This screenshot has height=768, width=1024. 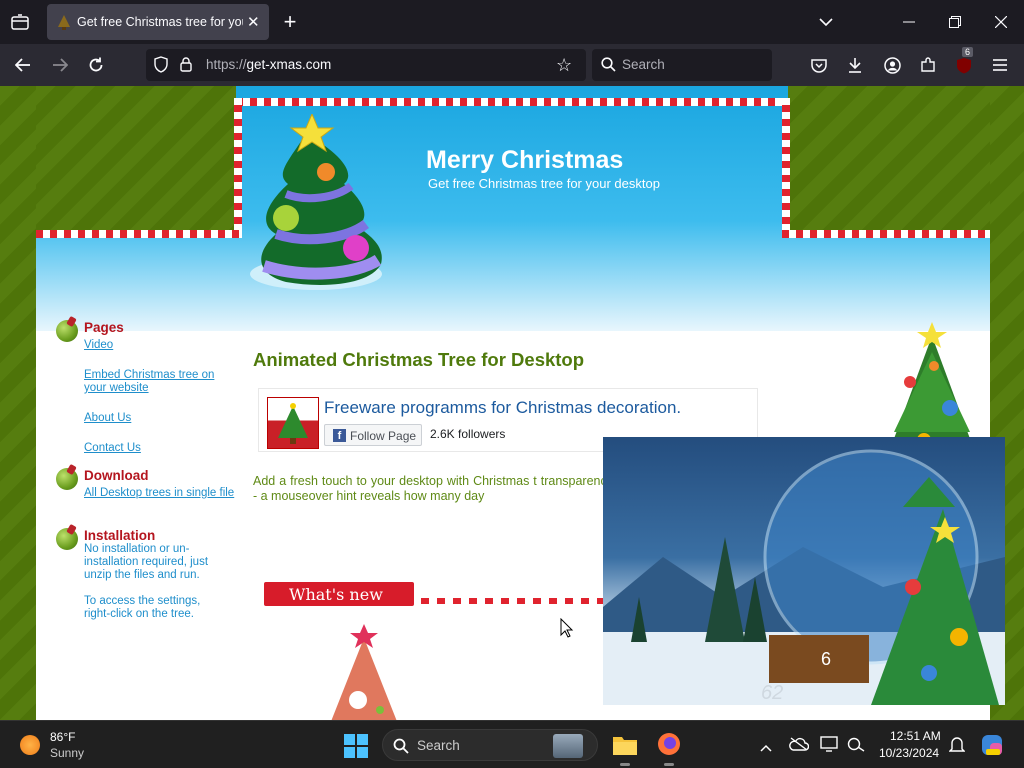 What do you see at coordinates (490, 745) in the screenshot?
I see `taskbar-search: Search` at bounding box center [490, 745].